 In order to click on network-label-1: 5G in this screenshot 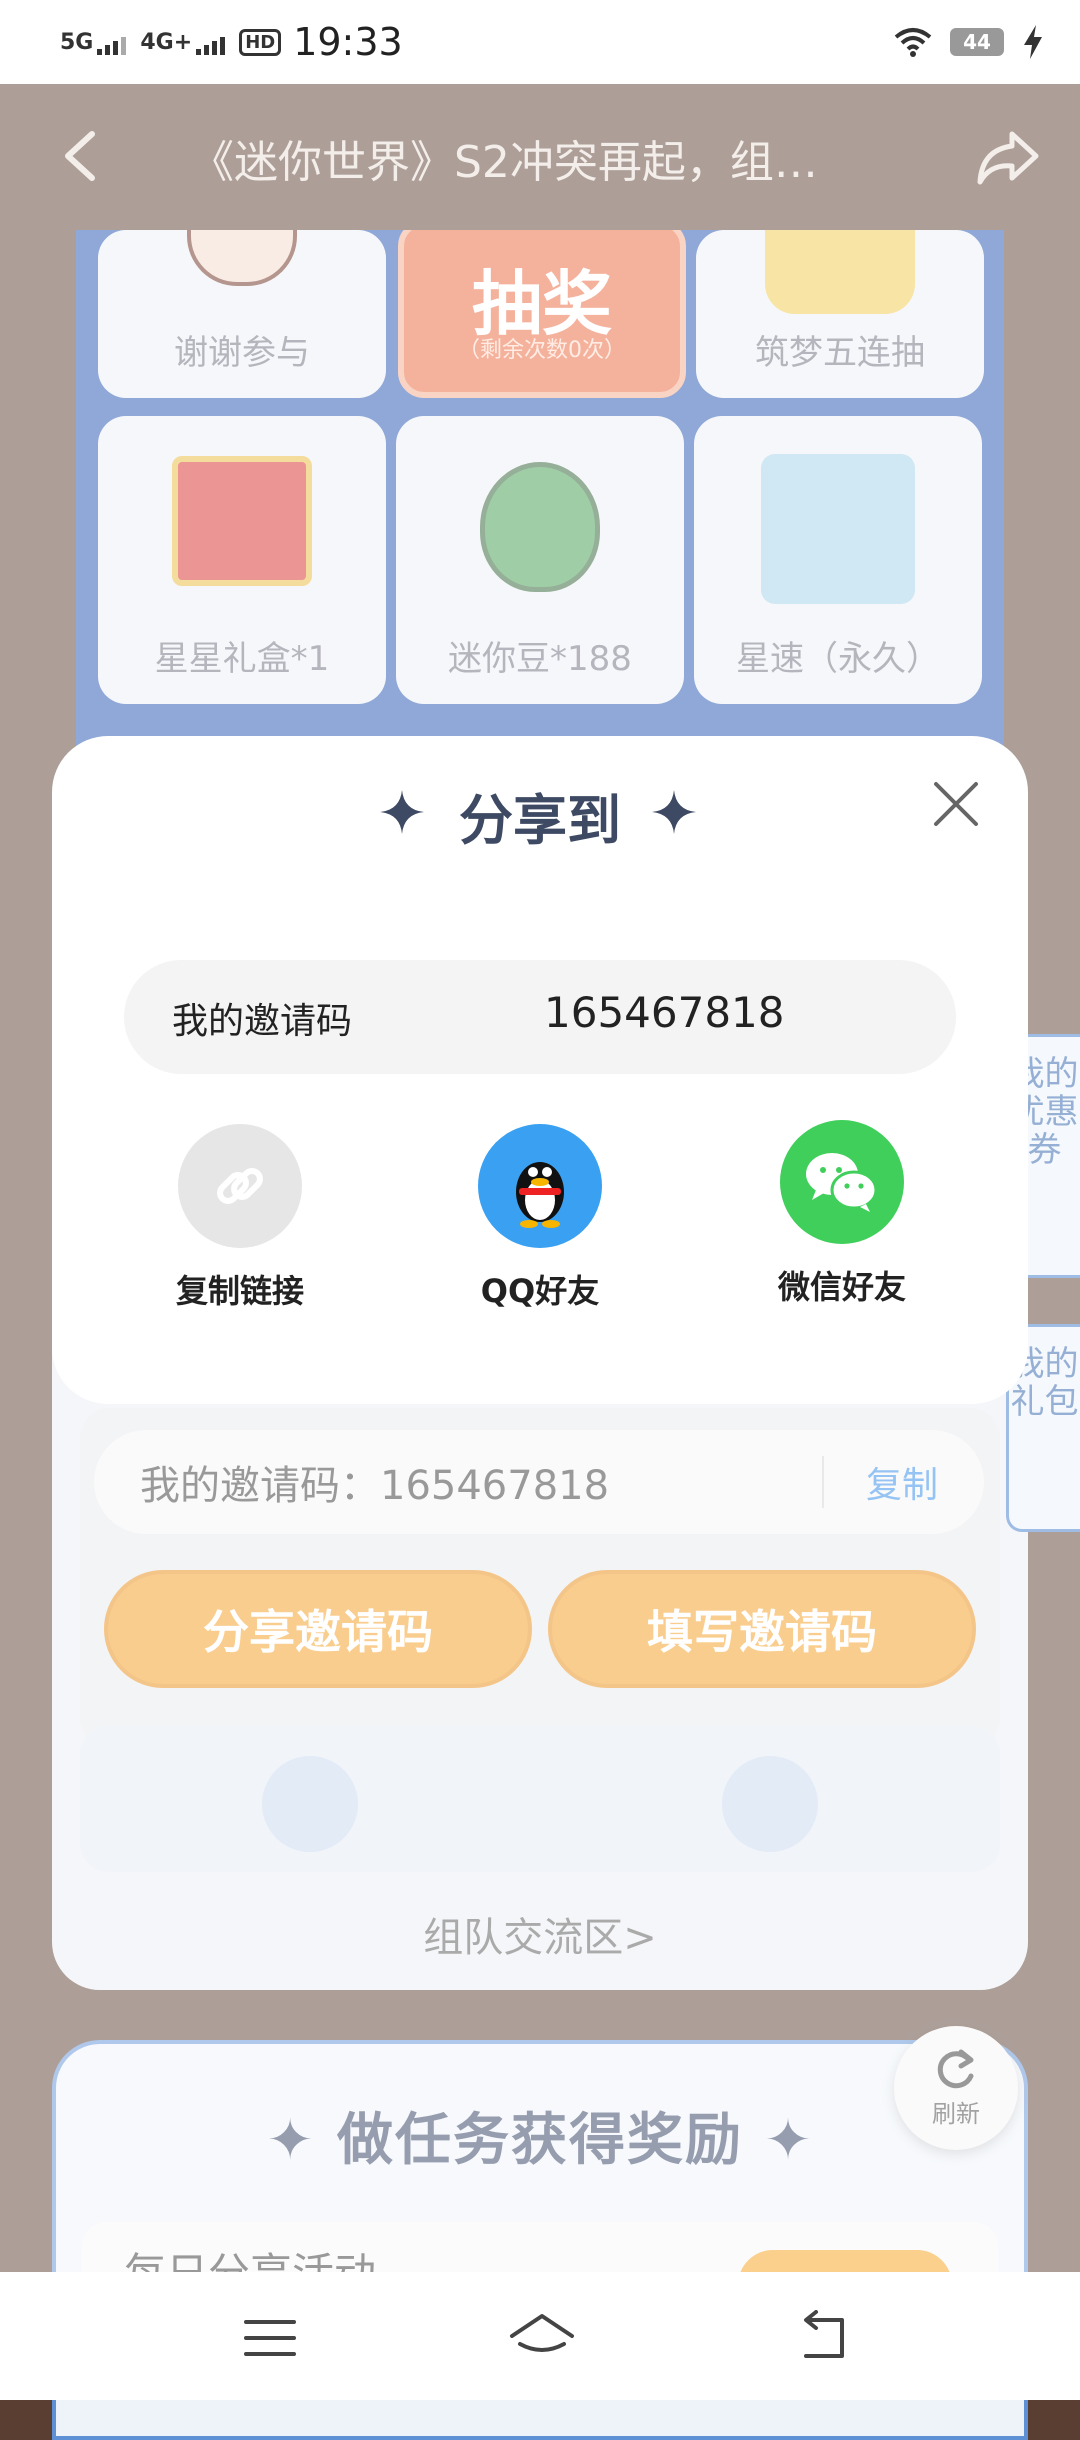, I will do `click(77, 42)`.